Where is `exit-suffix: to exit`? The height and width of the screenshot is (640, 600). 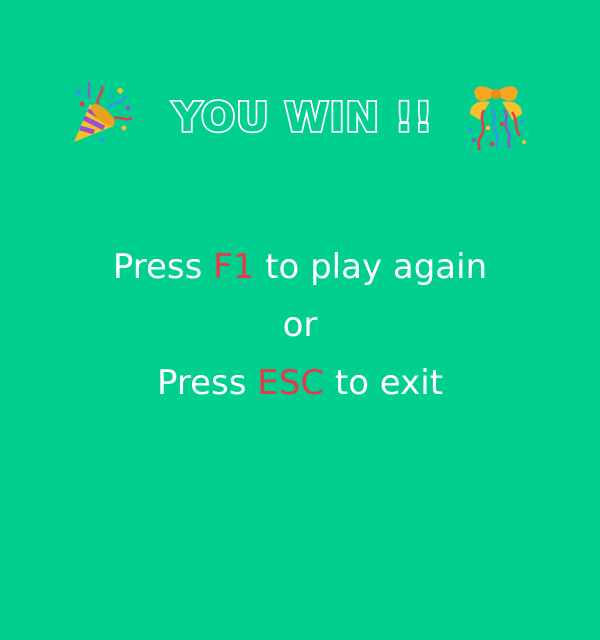
exit-suffix: to exit is located at coordinates (384, 383).